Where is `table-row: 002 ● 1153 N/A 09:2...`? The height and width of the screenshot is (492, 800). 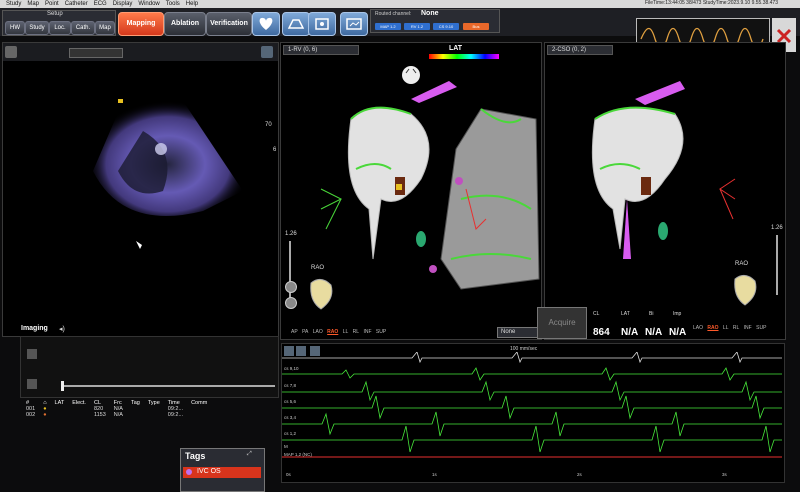
table-row: 002 ● 1153 N/A 09:2... is located at coordinates (116, 415).